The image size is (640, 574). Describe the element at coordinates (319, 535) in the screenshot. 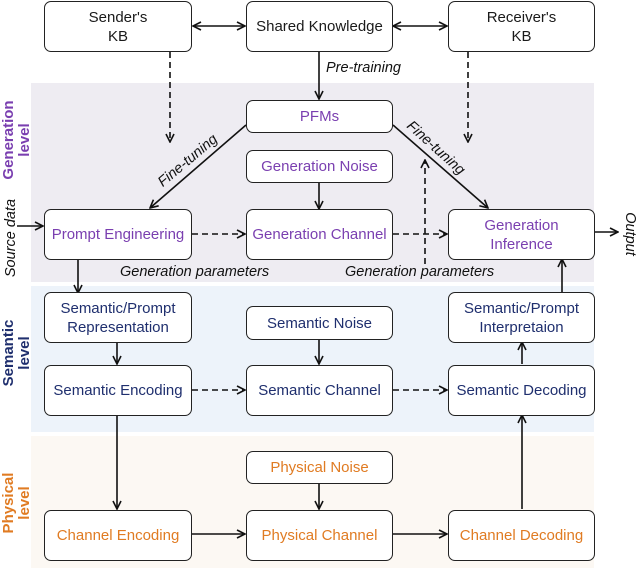

I see `physical-channel-node: Physical Channel` at that location.